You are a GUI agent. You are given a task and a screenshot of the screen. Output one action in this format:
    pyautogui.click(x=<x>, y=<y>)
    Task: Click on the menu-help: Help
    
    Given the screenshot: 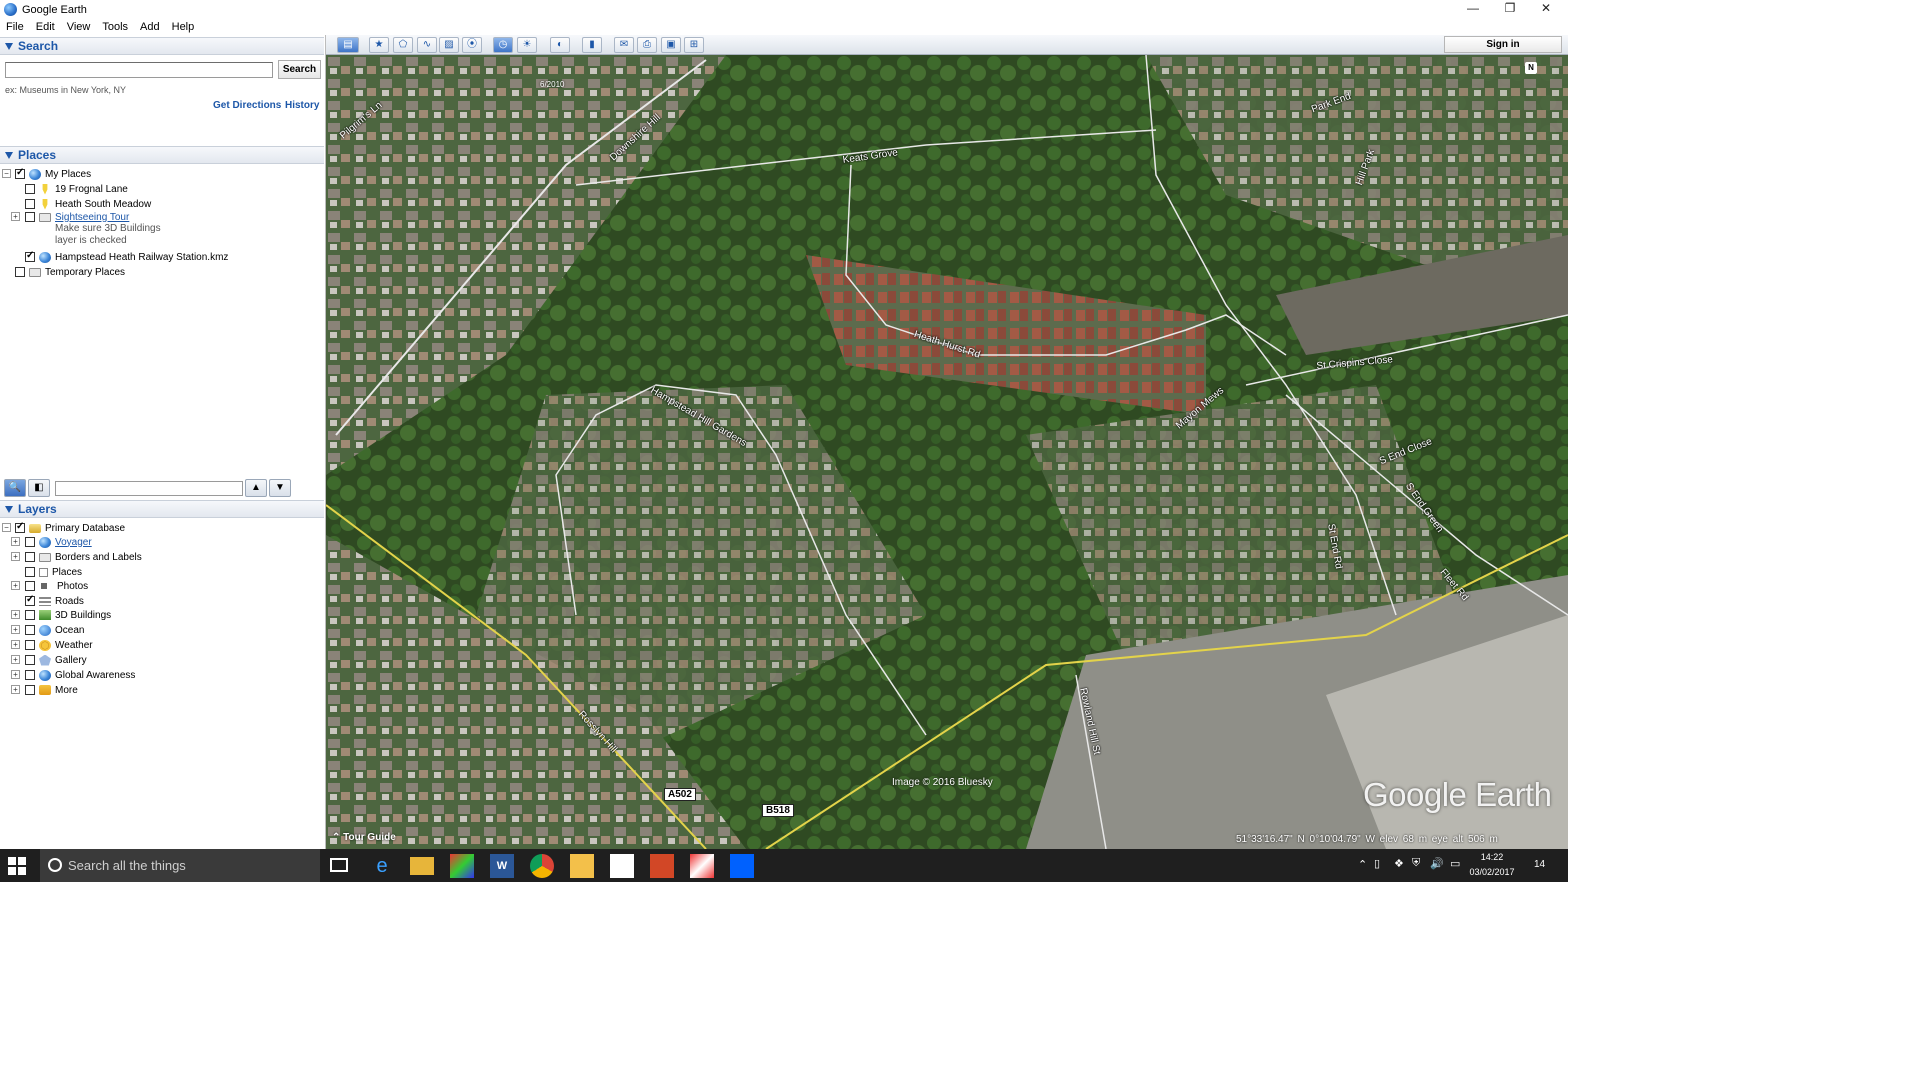 What is the action you would take?
    pyautogui.click(x=183, y=27)
    